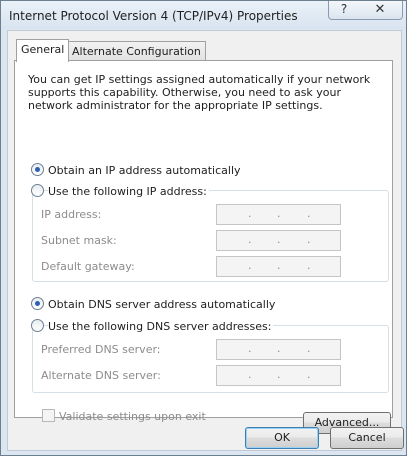 The height and width of the screenshot is (456, 407). Describe the element at coordinates (380, 10) in the screenshot. I see `close-button: ✕` at that location.